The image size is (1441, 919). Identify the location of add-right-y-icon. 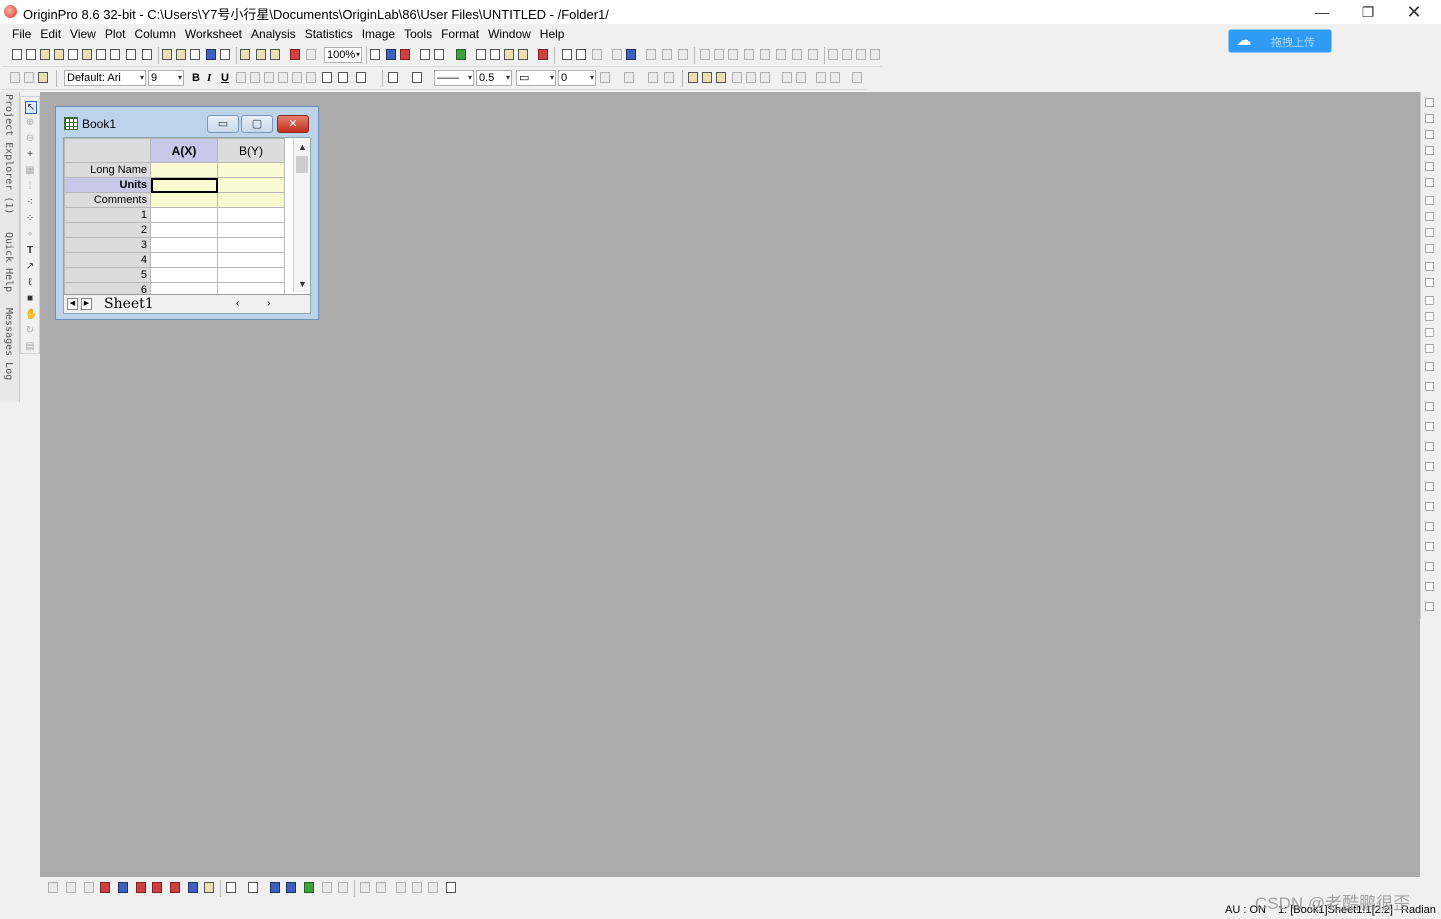
(1429, 150).